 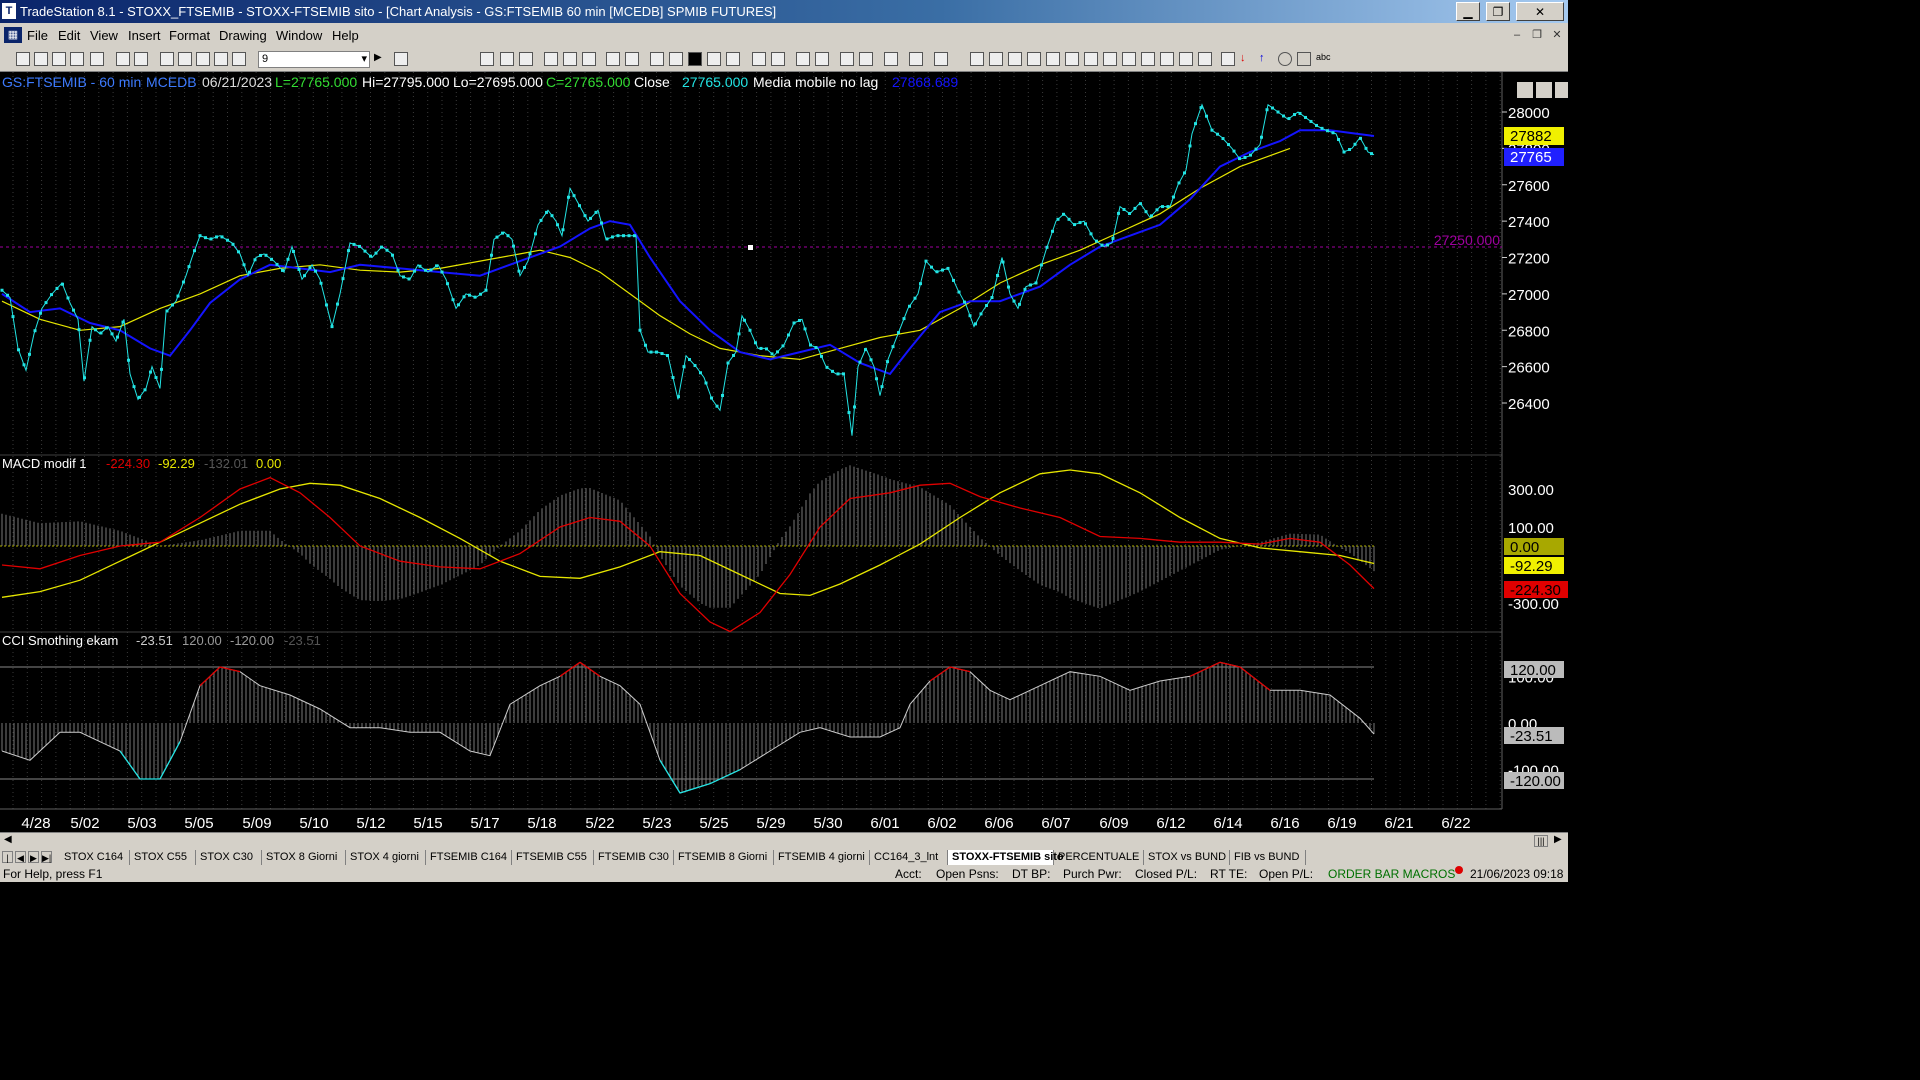 What do you see at coordinates (1015, 59) in the screenshot?
I see `horizontal-line-icon` at bounding box center [1015, 59].